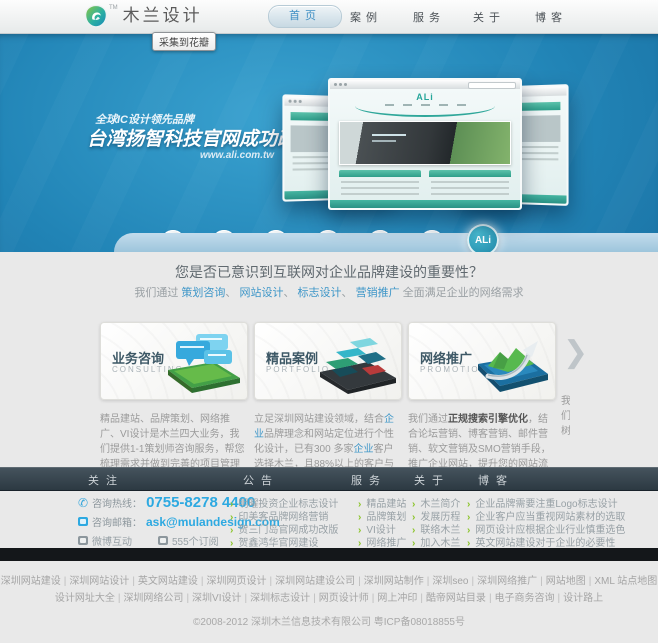 This screenshot has height=643, width=658. Describe the element at coordinates (425, 182) in the screenshot. I see `ali-content-columns` at that location.